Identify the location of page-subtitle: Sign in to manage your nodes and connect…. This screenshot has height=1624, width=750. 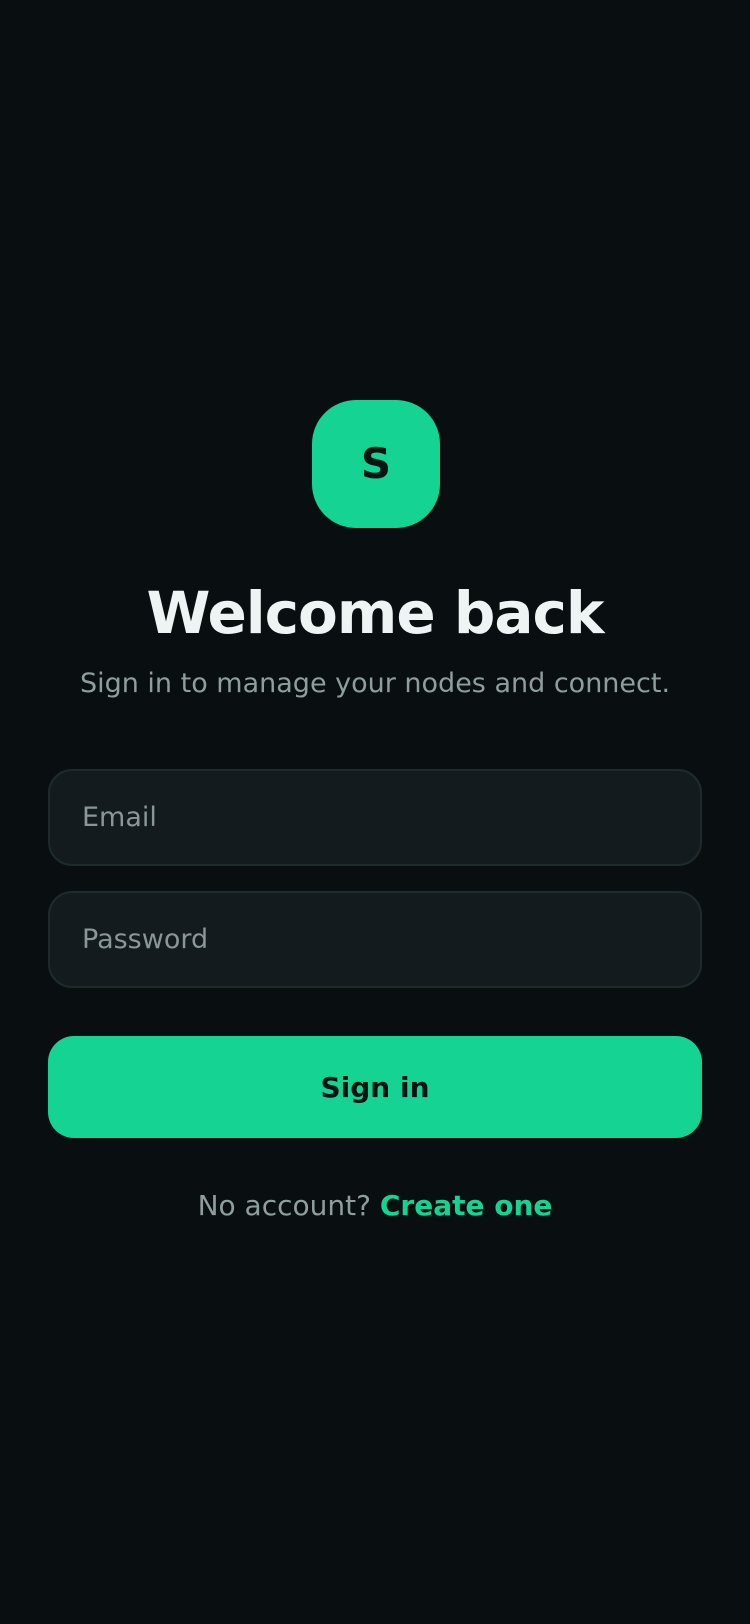
(375, 683).